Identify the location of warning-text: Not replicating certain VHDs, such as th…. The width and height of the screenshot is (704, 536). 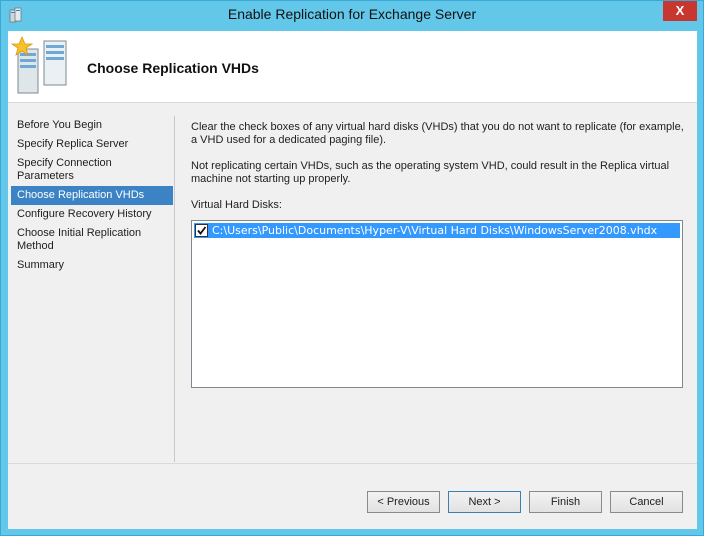
(430, 172).